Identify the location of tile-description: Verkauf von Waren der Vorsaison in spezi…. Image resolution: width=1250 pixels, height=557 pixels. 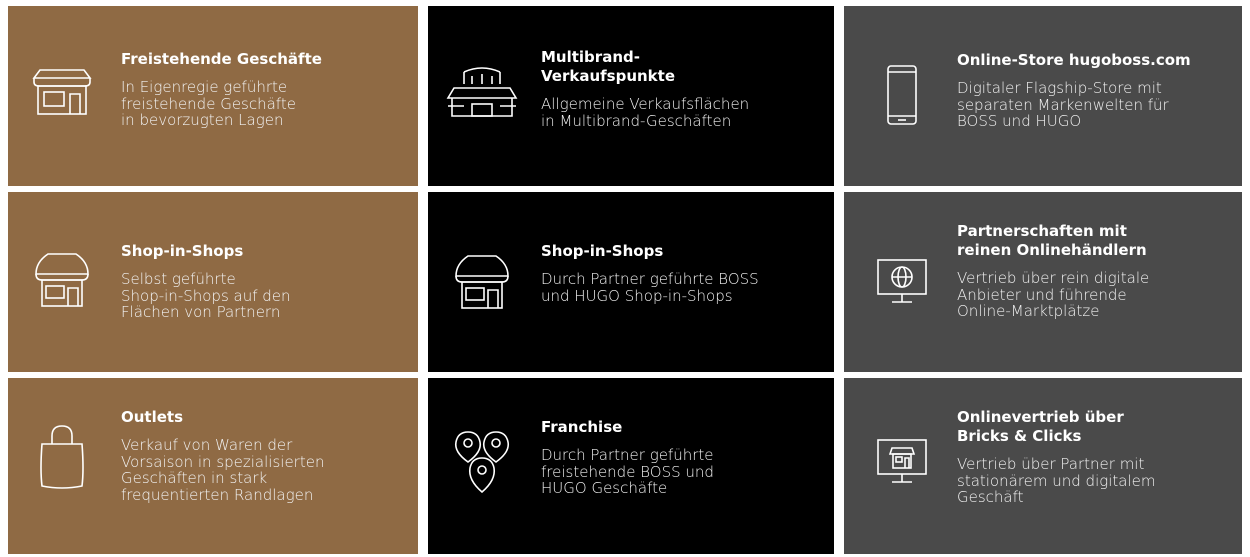
(223, 470).